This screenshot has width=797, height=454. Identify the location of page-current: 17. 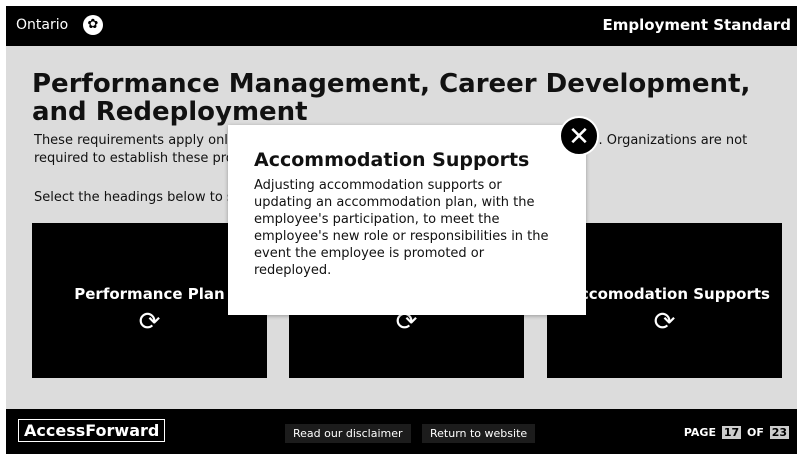
(731, 432).